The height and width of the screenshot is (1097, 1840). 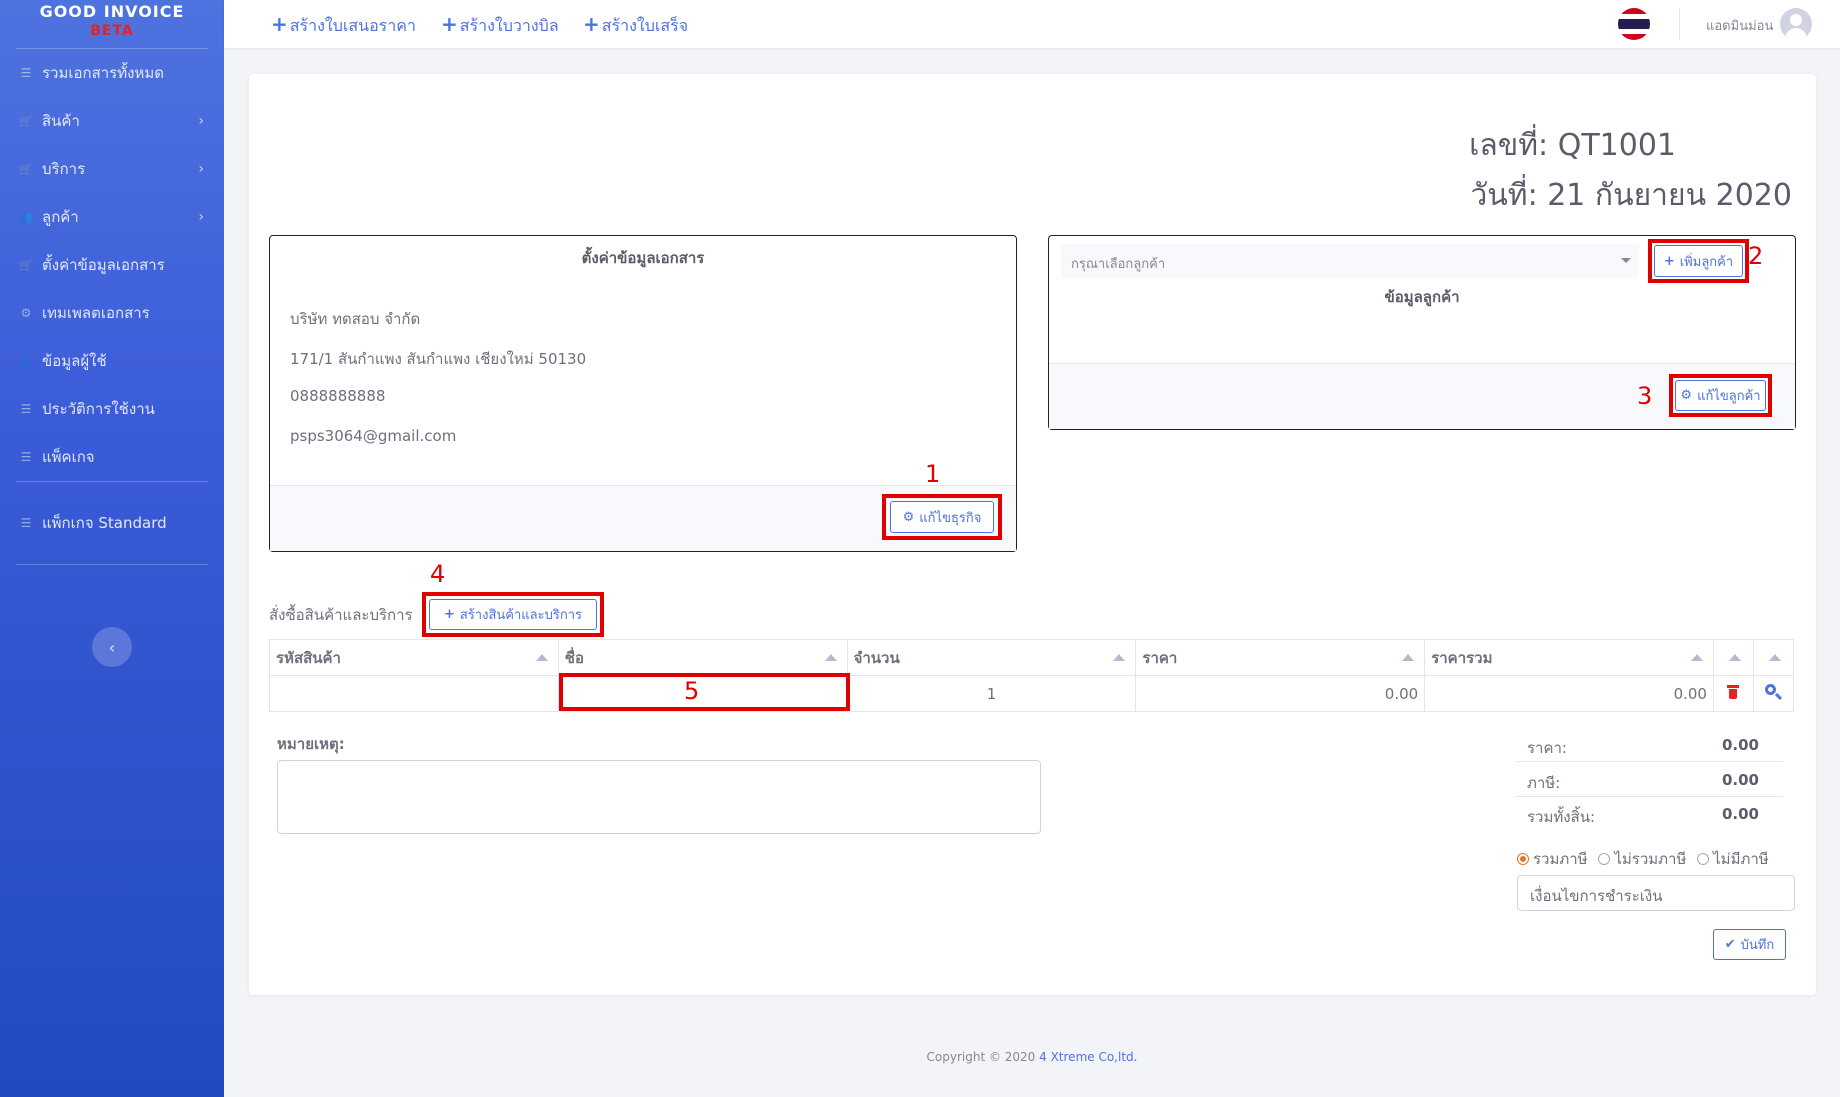 What do you see at coordinates (341, 615) in the screenshot?
I see `order-section-label: สั่งซื้อสินค้าและบริการ` at bounding box center [341, 615].